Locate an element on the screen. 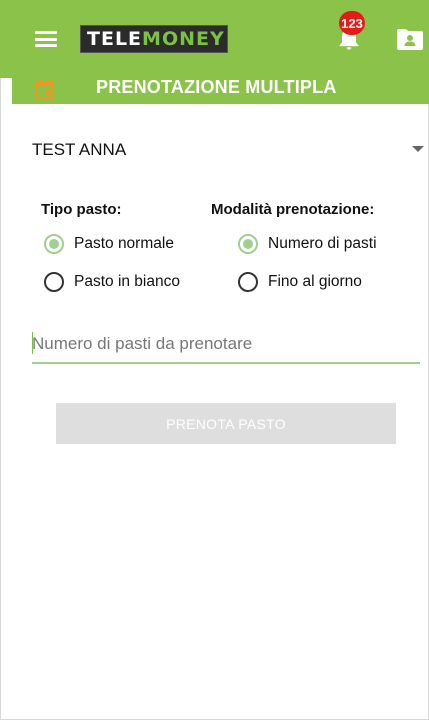 The image size is (429, 720). dropdown-arrow-icon is located at coordinates (418, 149).